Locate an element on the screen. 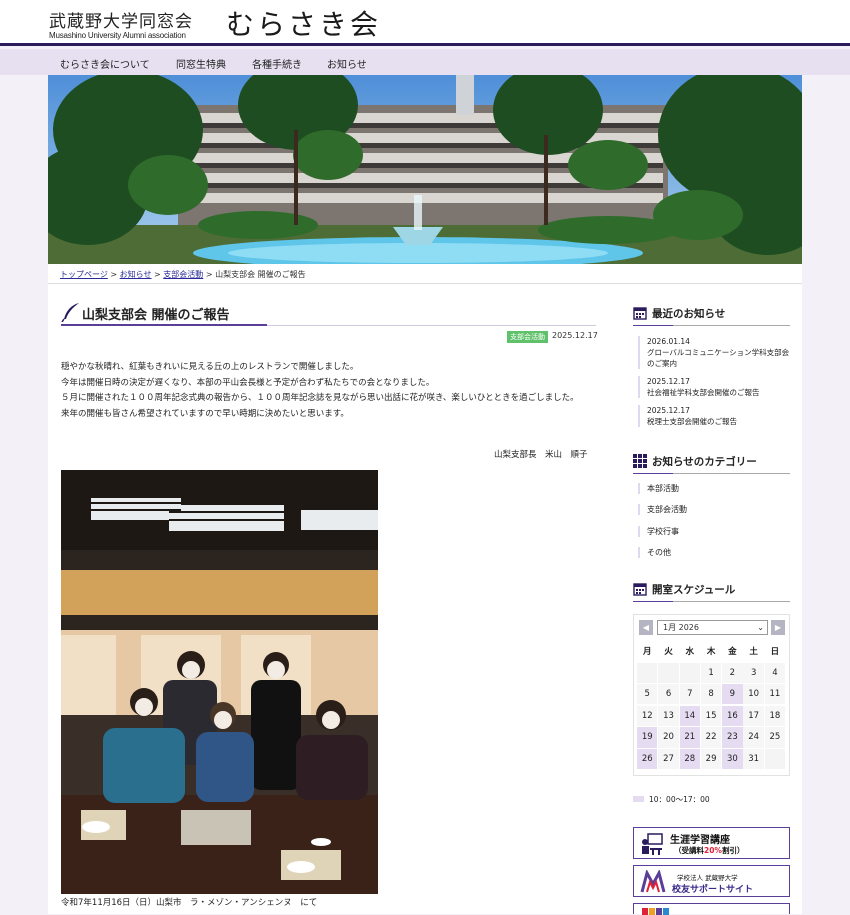 The width and height of the screenshot is (850, 915). calendar-day: 22 is located at coordinates (711, 737).